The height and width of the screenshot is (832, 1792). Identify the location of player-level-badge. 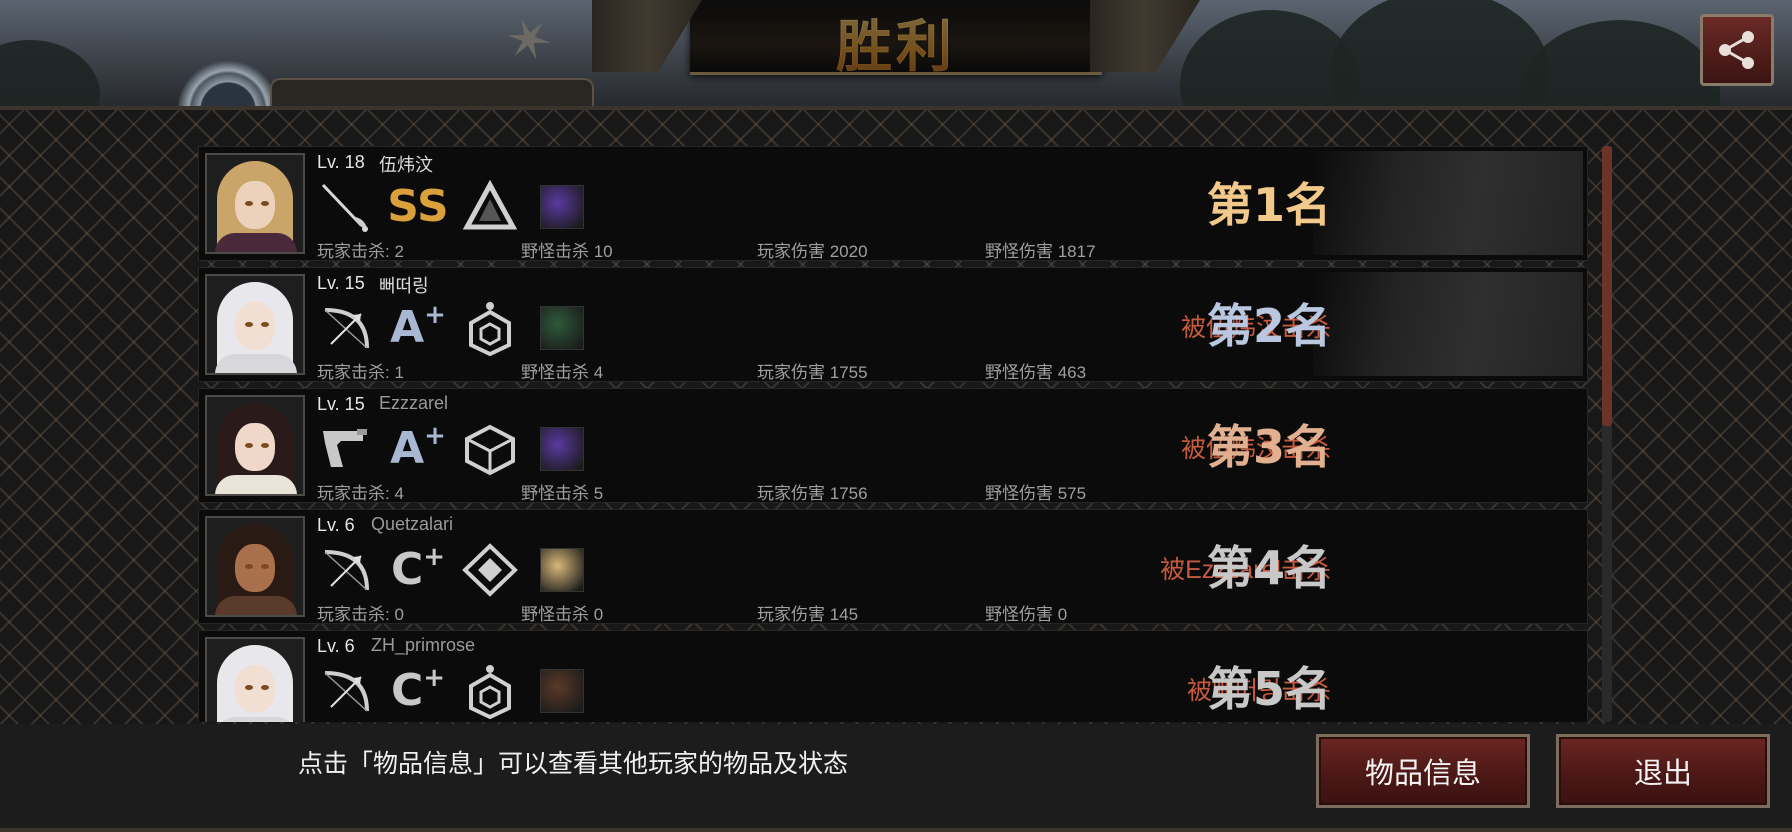
(228, 86).